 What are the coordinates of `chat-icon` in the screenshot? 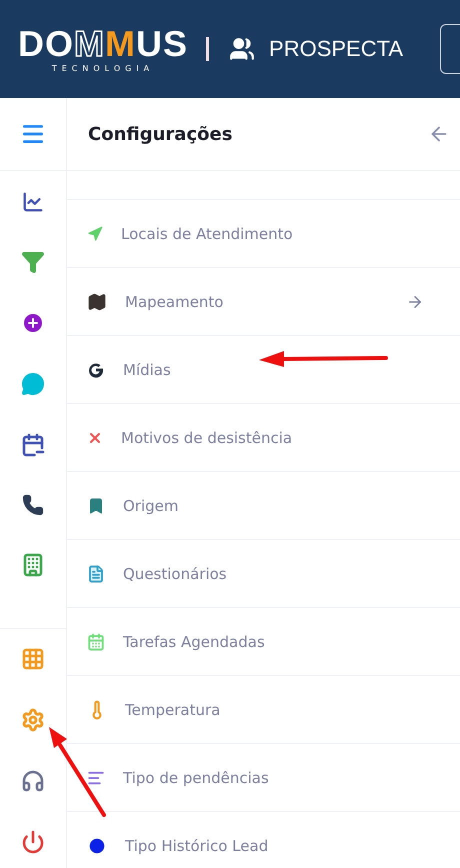 It's located at (33, 384).